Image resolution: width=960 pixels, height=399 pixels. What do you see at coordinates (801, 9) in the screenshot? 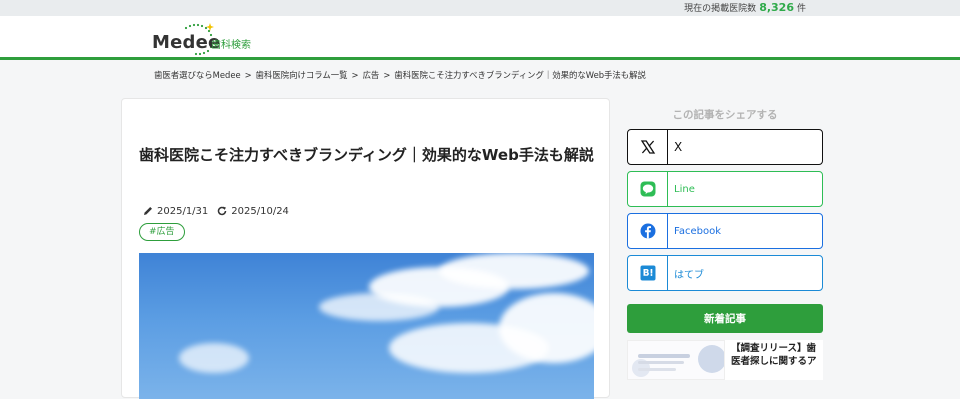
I see `clinic-count-suffix: 件` at bounding box center [801, 9].